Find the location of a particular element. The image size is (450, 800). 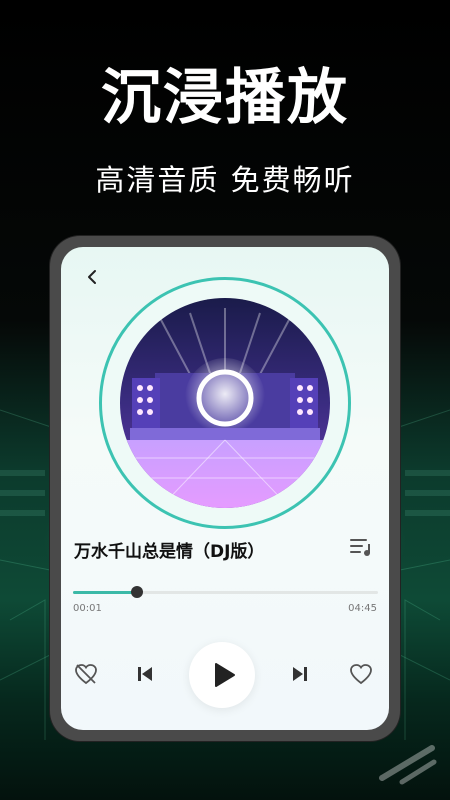

play-button is located at coordinates (222, 675).